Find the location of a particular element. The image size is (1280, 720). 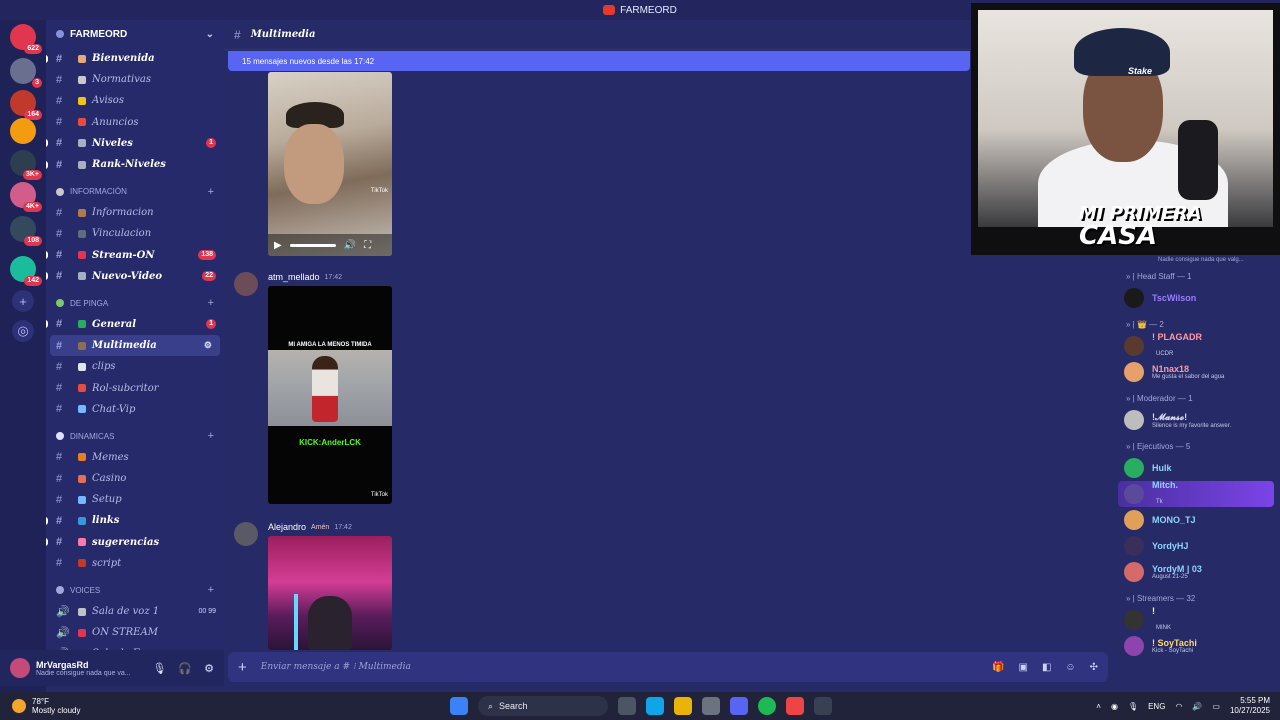

explore-icon: ◎ is located at coordinates (23, 331).